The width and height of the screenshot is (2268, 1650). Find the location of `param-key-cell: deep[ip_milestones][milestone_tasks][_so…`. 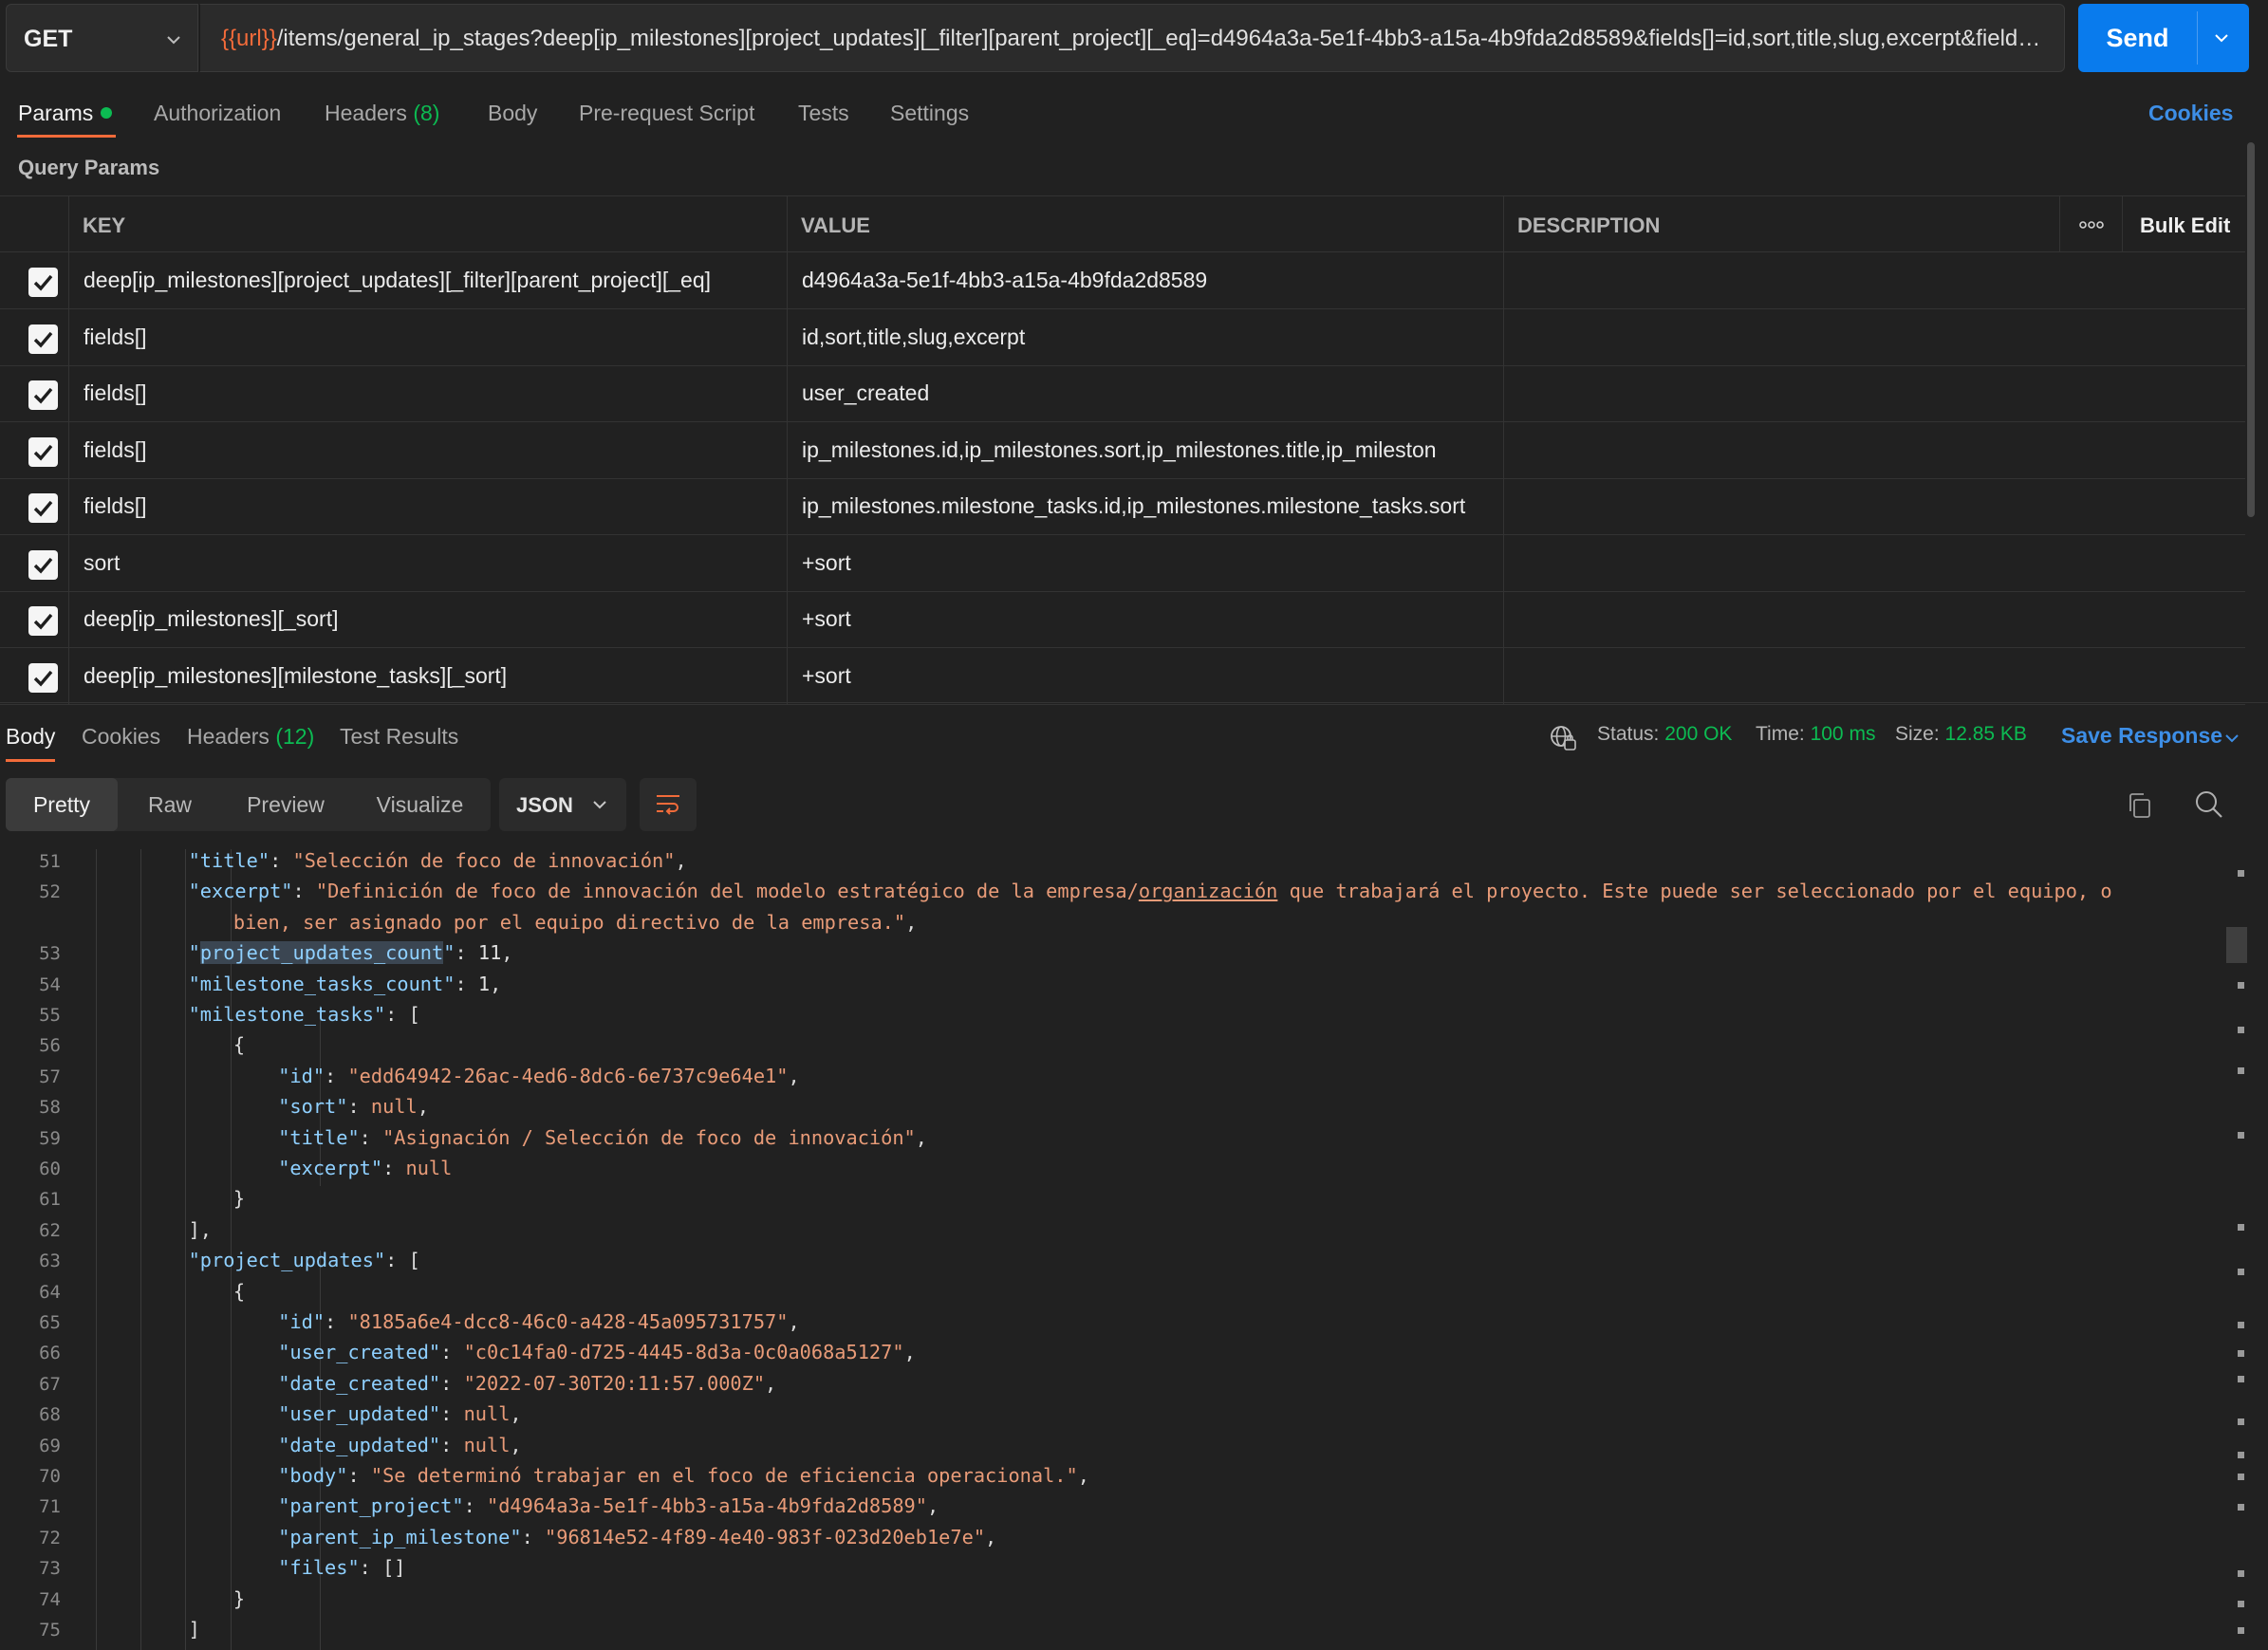

param-key-cell: deep[ip_milestones][milestone_tasks][_so… is located at coordinates (428, 676).